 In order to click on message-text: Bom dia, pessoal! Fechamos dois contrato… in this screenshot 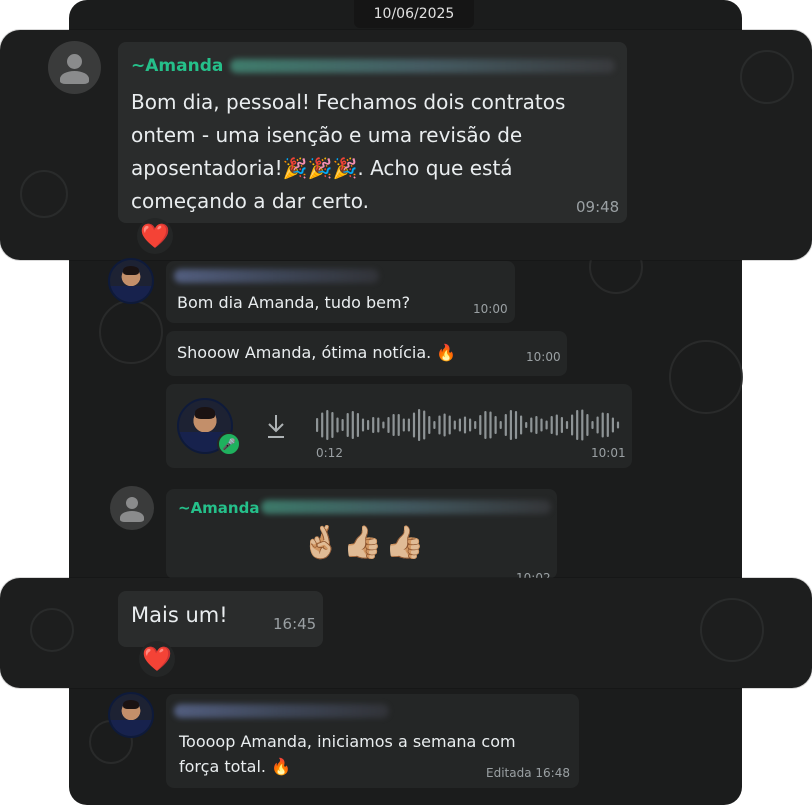, I will do `click(376, 152)`.